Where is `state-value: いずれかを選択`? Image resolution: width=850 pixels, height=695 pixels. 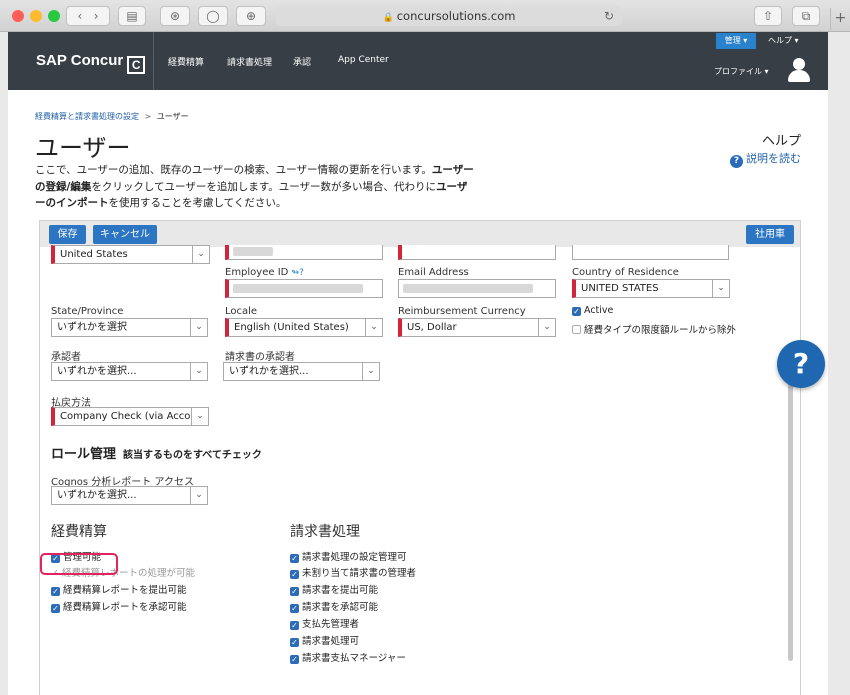
state-value: いずれかを選択 is located at coordinates (92, 327).